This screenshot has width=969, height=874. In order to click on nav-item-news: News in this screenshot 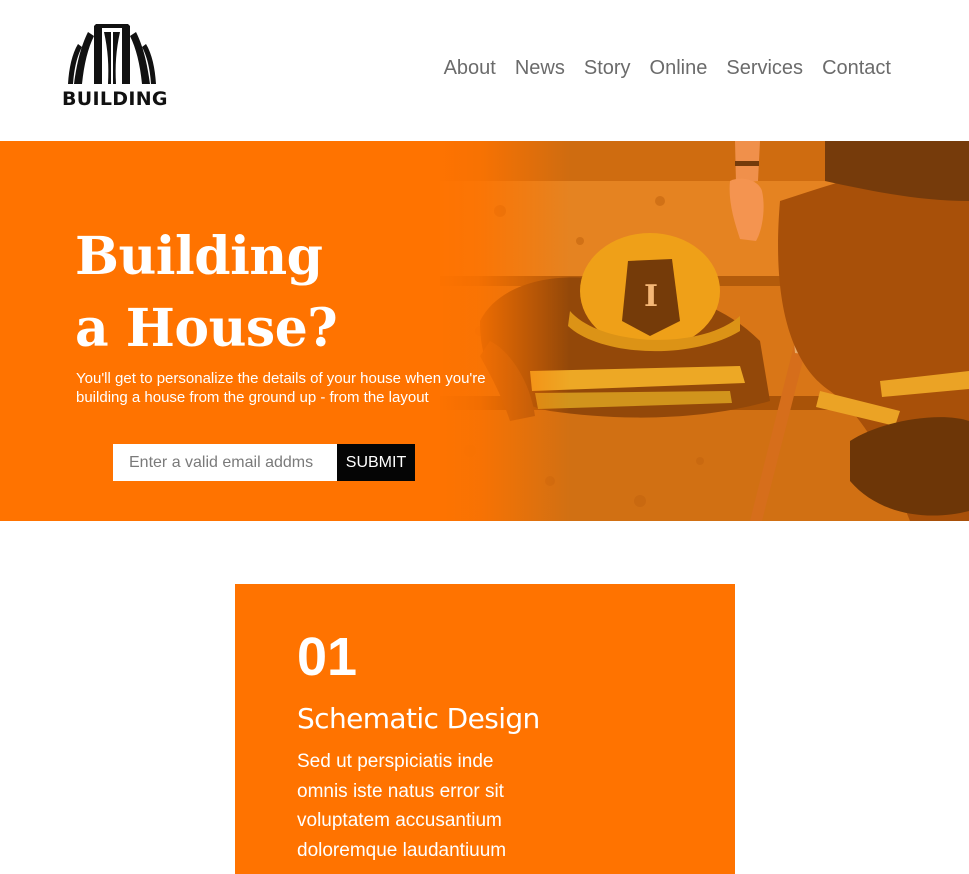, I will do `click(540, 68)`.